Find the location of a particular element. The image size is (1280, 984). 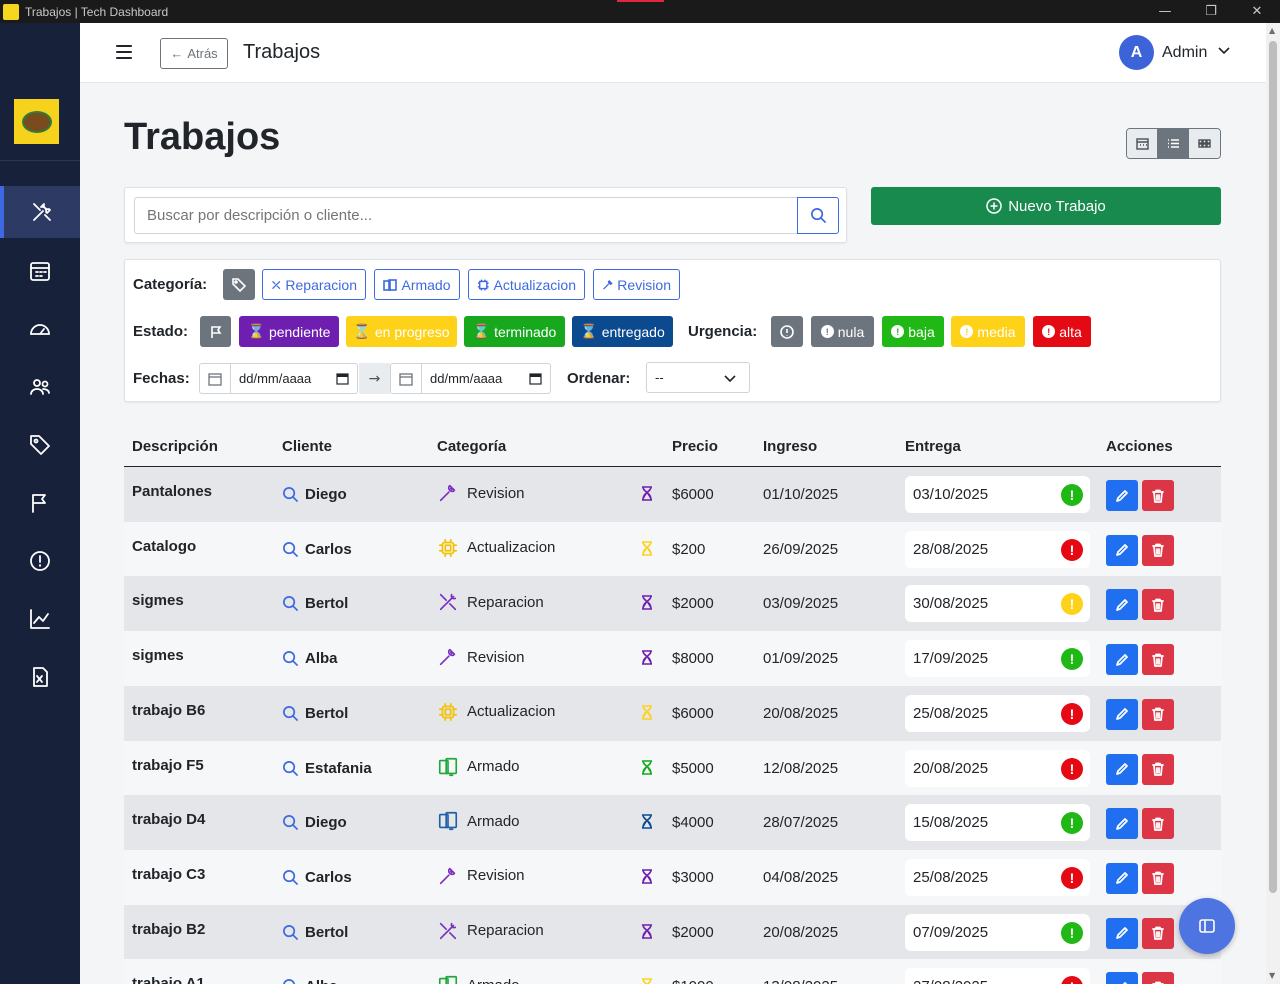

sidebar-item-trabajos is located at coordinates (40, 212).